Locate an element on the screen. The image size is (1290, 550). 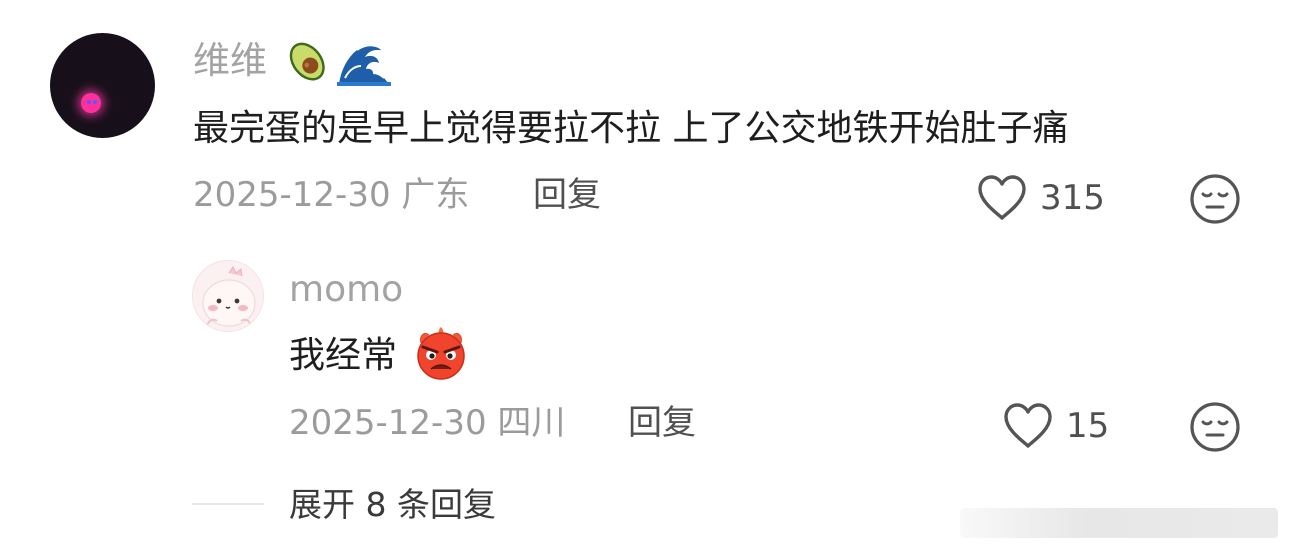
expand-divider is located at coordinates (228, 504).